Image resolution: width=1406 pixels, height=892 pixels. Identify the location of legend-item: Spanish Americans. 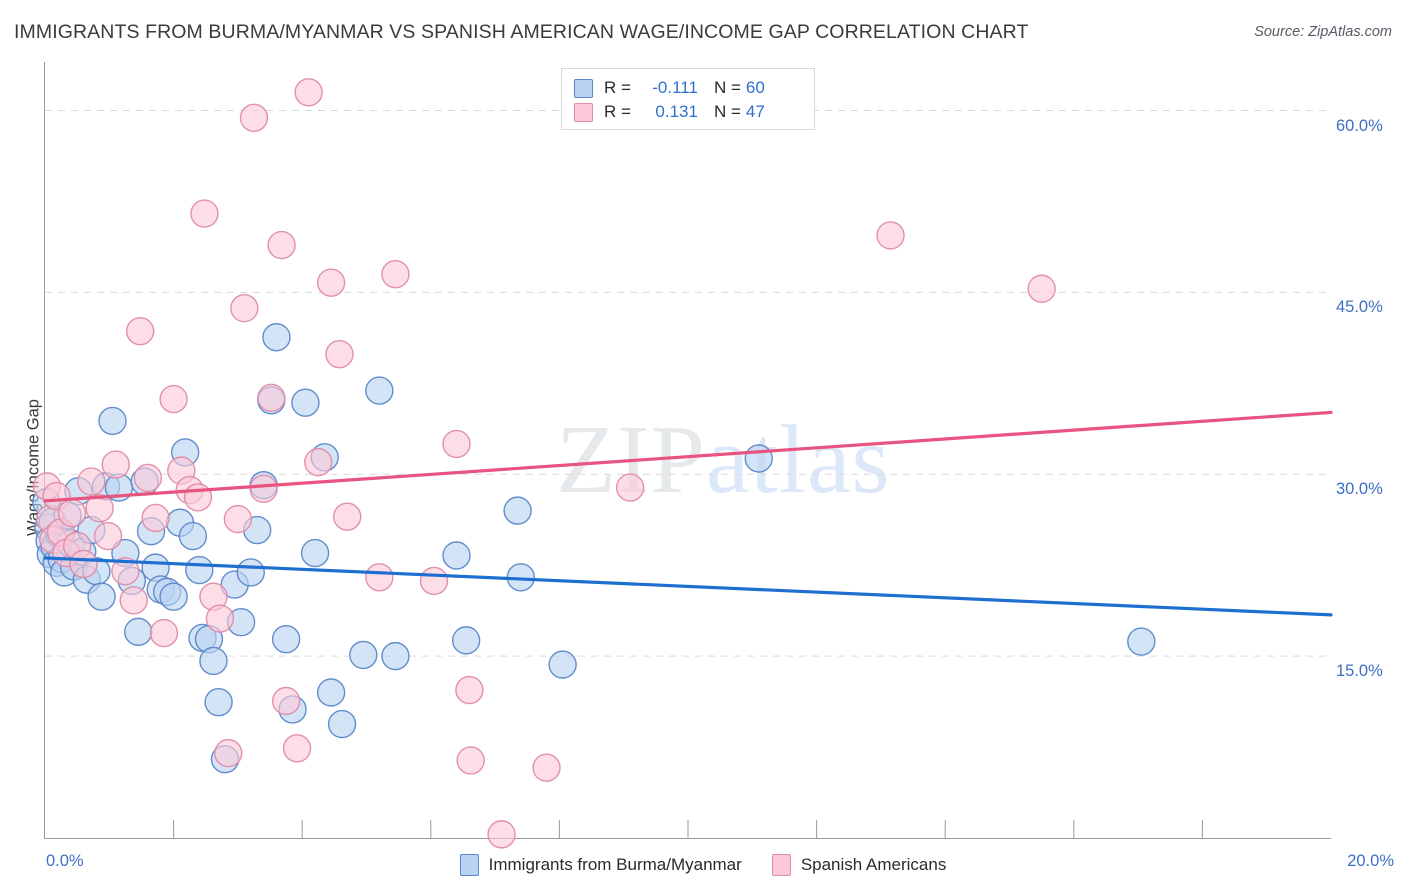
(859, 865).